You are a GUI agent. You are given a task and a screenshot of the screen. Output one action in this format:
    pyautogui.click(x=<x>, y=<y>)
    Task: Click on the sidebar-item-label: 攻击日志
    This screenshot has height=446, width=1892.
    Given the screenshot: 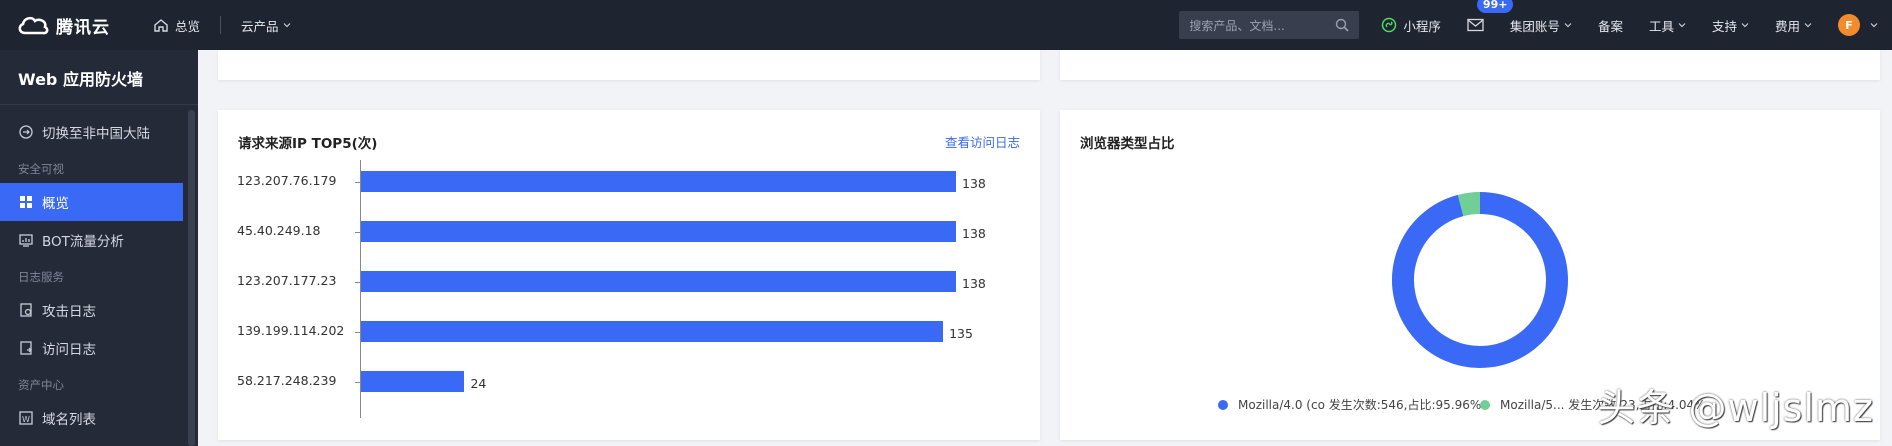 What is the action you would take?
    pyautogui.click(x=69, y=312)
    